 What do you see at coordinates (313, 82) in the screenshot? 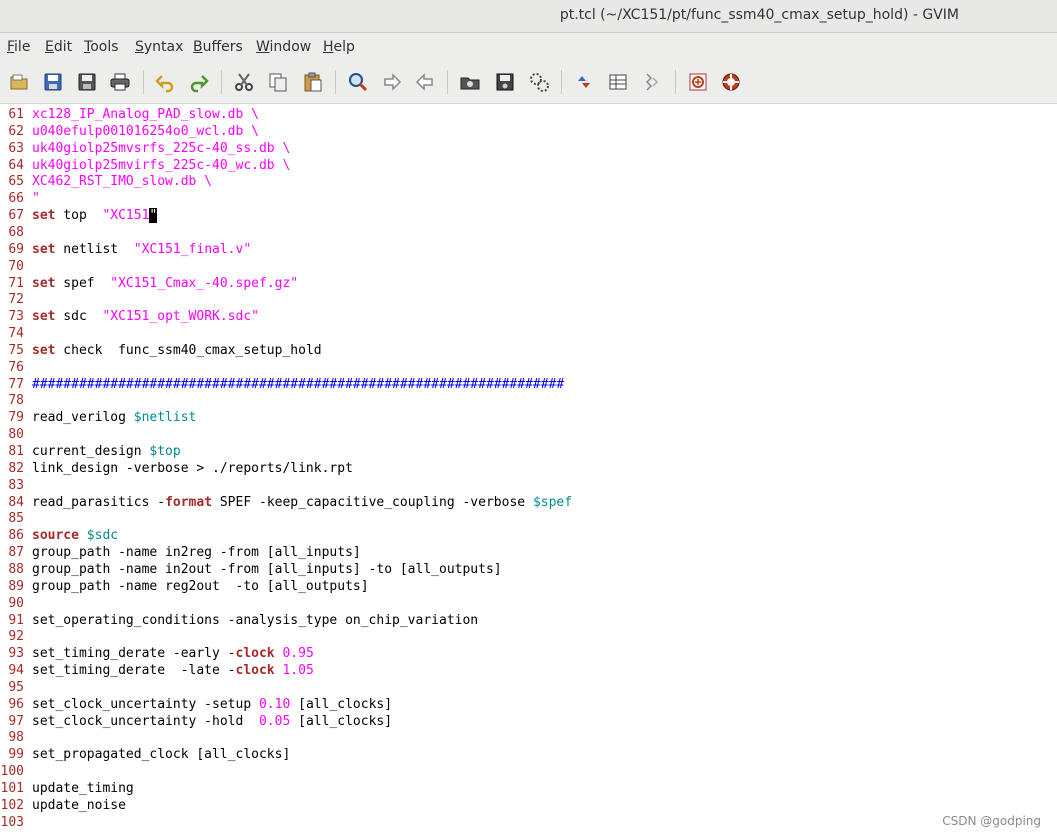
I see `paste-icon` at bounding box center [313, 82].